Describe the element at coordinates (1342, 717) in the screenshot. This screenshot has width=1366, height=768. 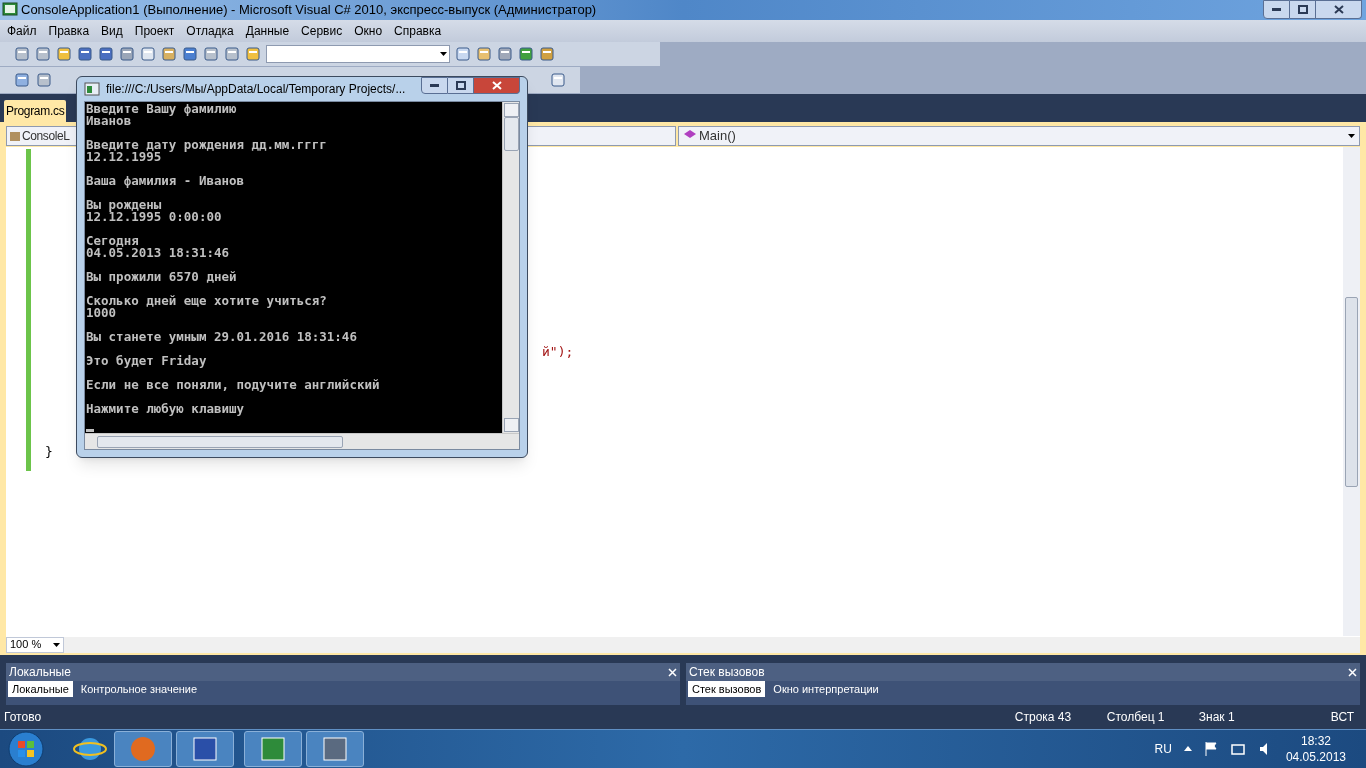
I see `status-mode: ВСТ` at that location.